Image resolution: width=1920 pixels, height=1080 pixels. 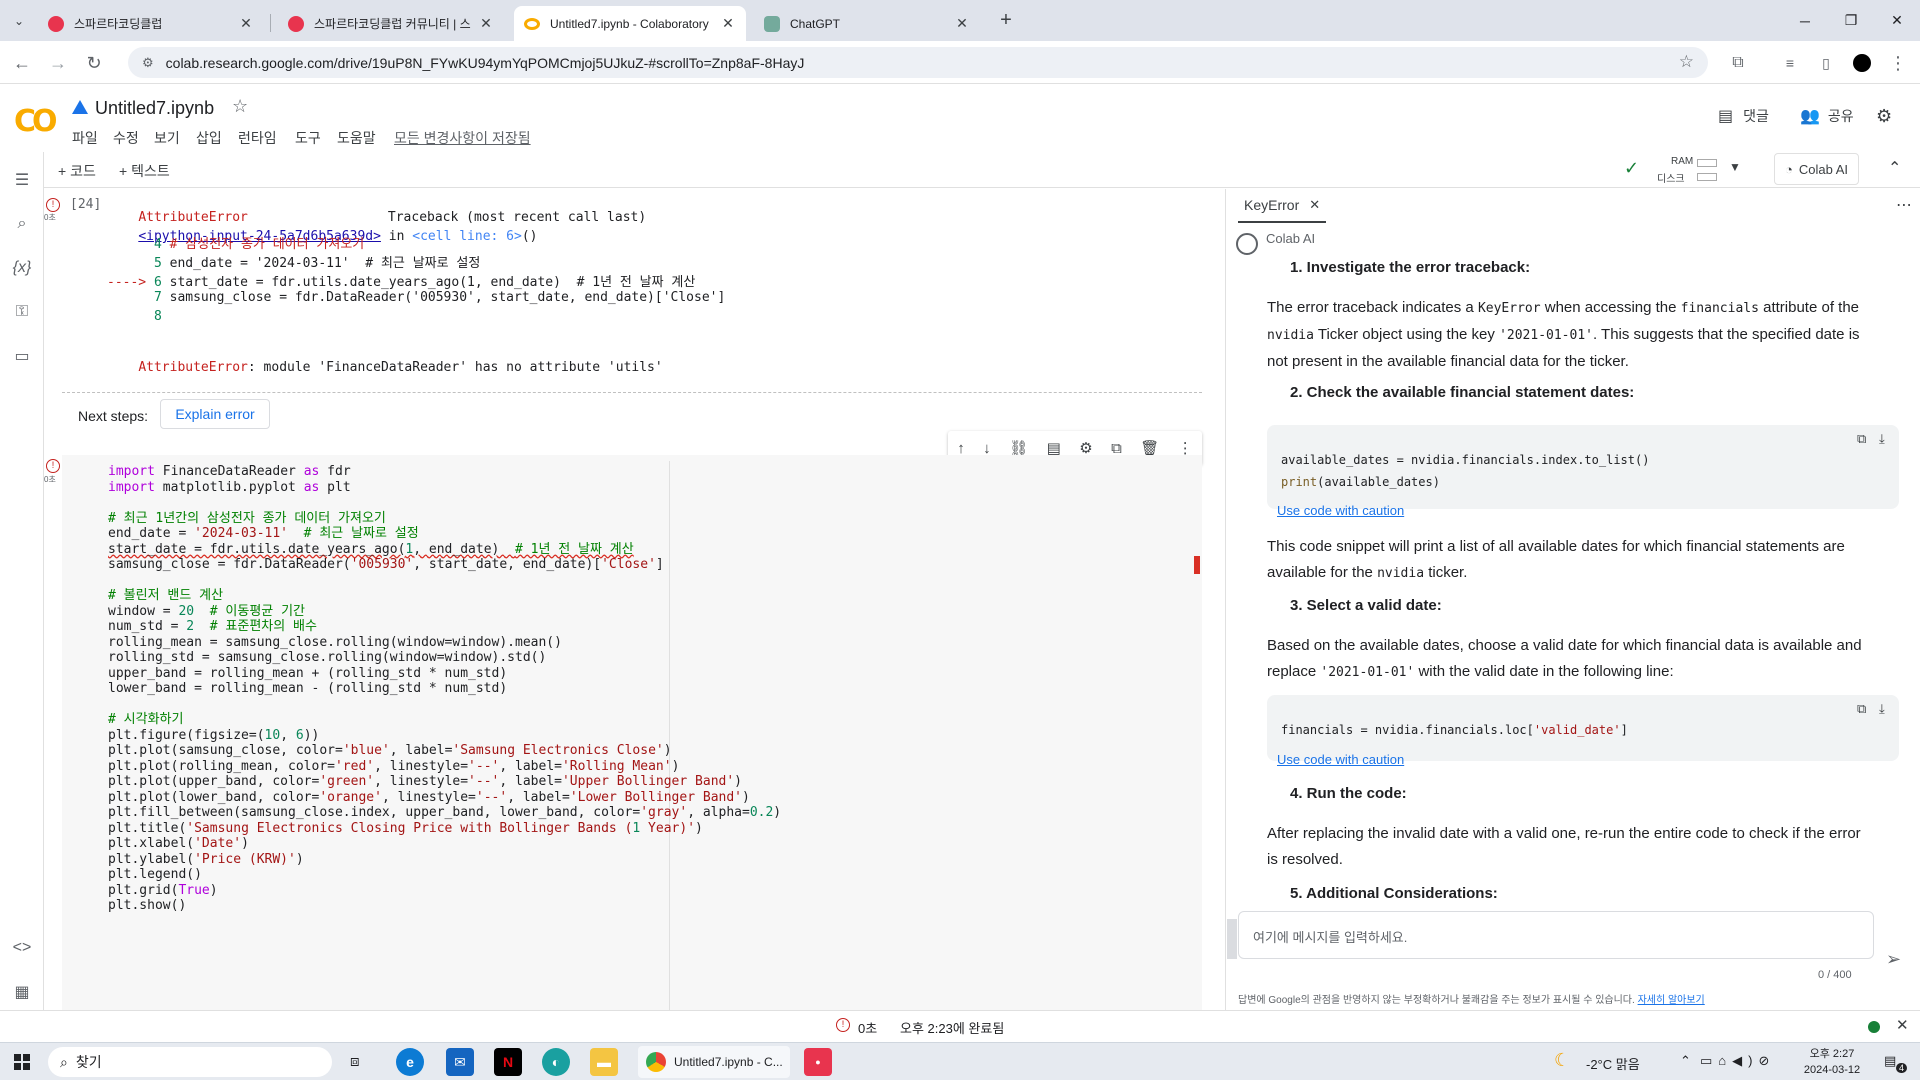 What do you see at coordinates (1116, 448) in the screenshot?
I see `mirror-cell-icon: ⧉` at bounding box center [1116, 448].